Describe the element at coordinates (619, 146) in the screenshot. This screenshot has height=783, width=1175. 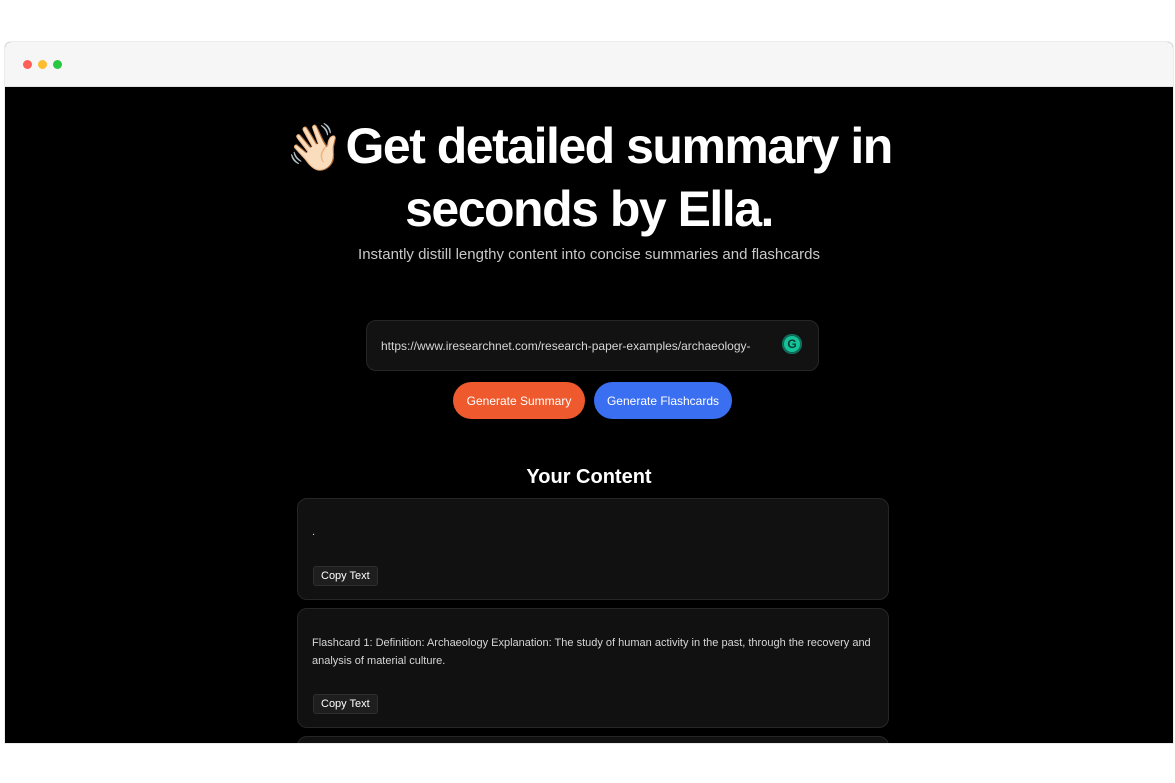
I see `hero-title-line1: Get detailed summary in` at that location.